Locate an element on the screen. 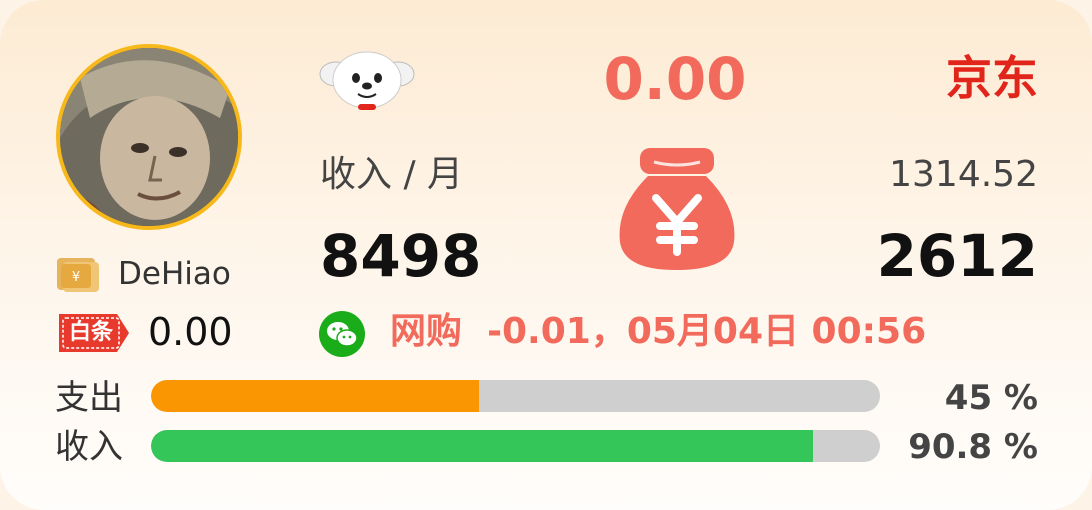 The width and height of the screenshot is (1092, 510). avatar-photo-icon is located at coordinates (149, 137).